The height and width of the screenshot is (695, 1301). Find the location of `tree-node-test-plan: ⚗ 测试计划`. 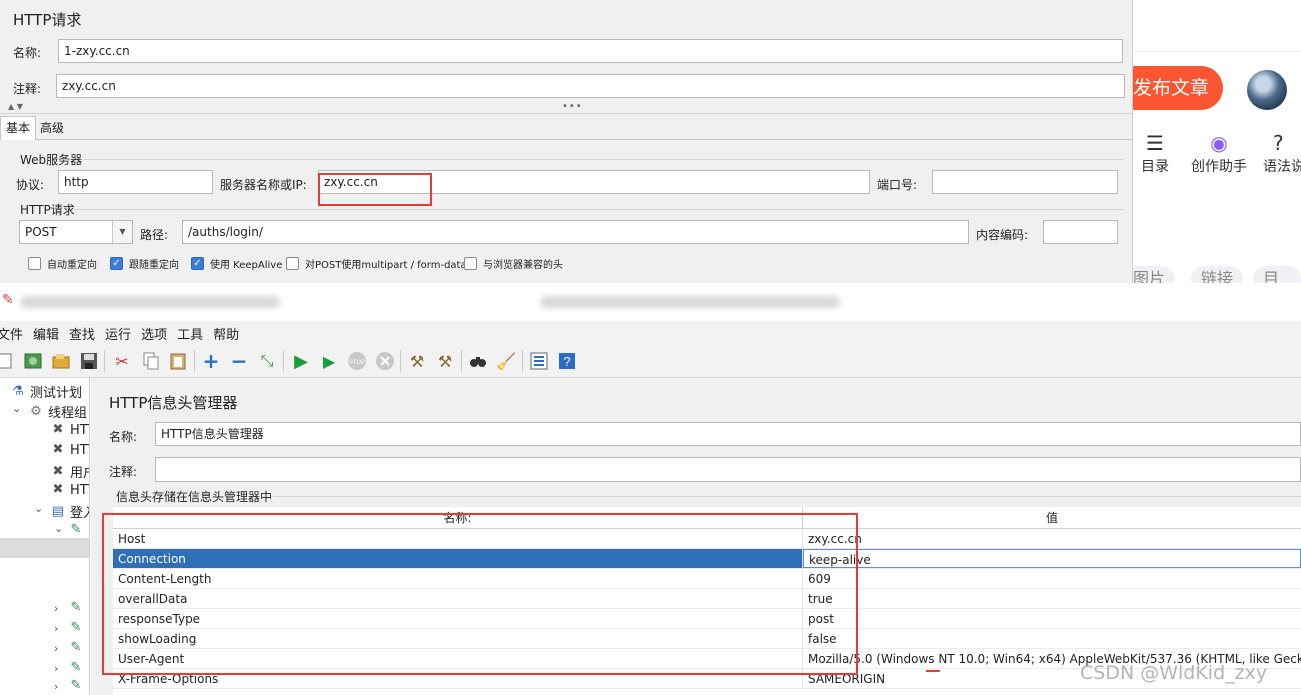

tree-node-test-plan: ⚗ 测试计划 is located at coordinates (46, 392).